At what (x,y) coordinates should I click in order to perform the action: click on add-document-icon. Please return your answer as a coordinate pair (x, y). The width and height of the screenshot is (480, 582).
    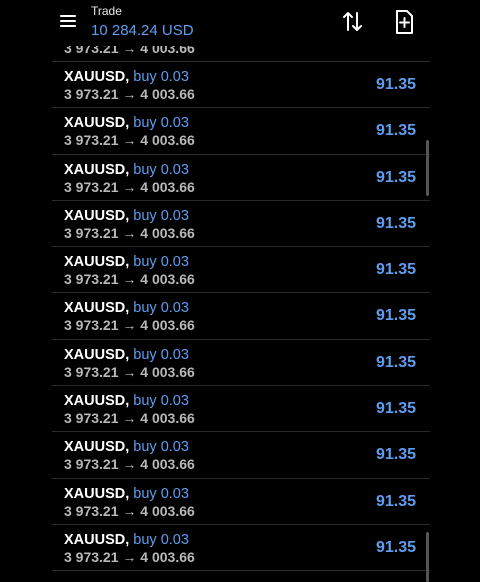
    Looking at the image, I should click on (404, 22).